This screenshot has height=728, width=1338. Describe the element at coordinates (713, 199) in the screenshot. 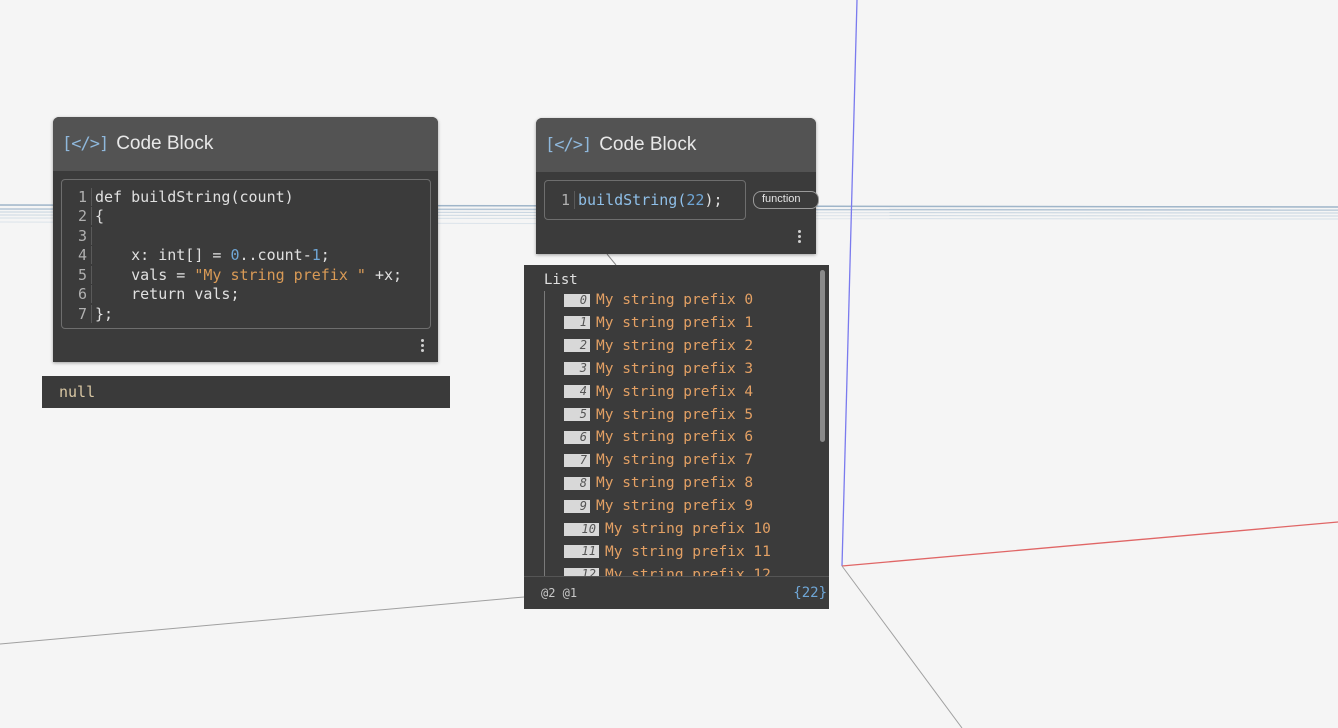

I see `code-token: );` at that location.